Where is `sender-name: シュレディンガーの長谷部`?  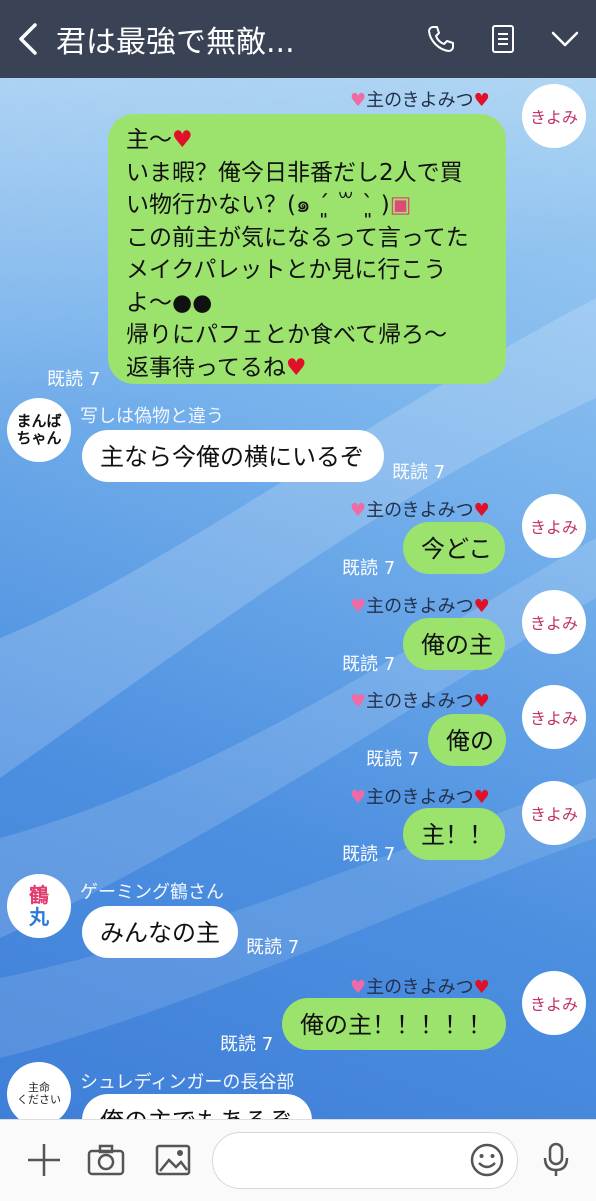 sender-name: シュレディンガーの長谷部 is located at coordinates (187, 1082).